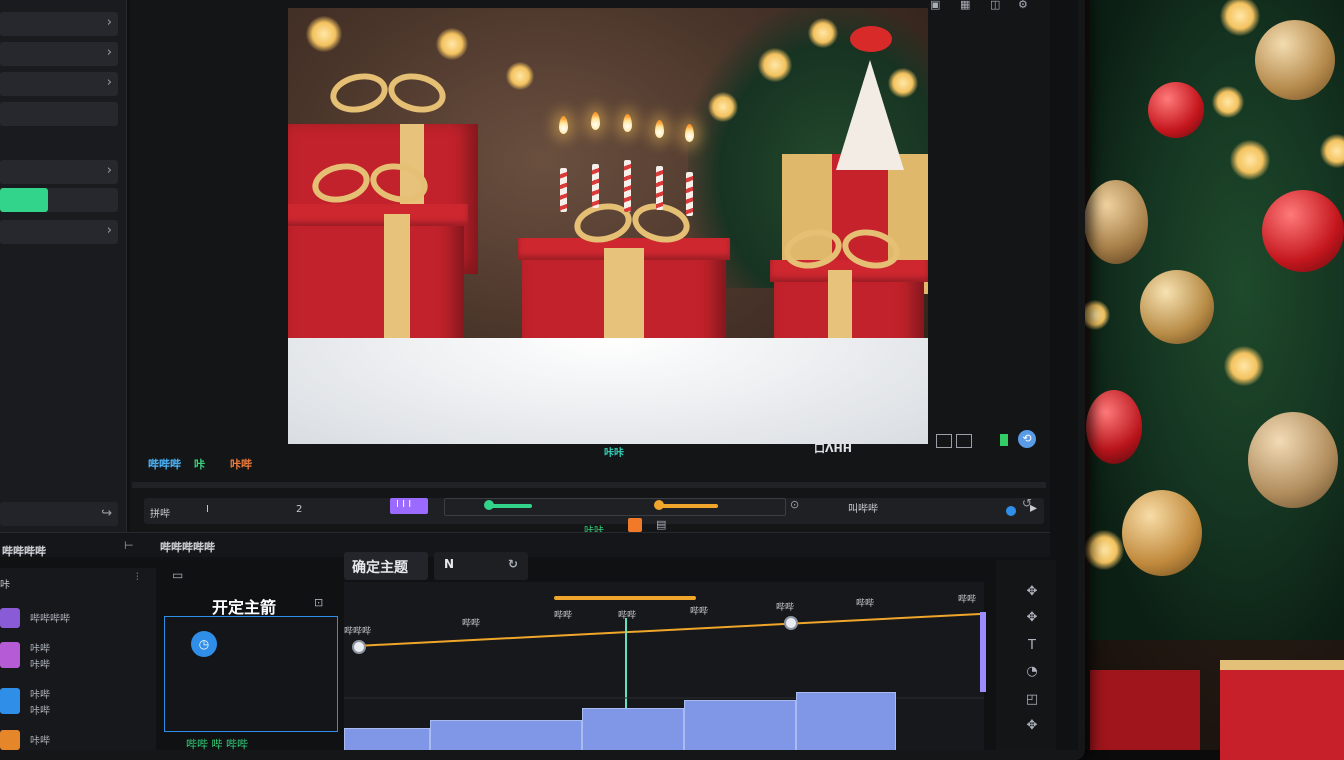  I want to click on comment-icon: ◔, so click(1032, 672).